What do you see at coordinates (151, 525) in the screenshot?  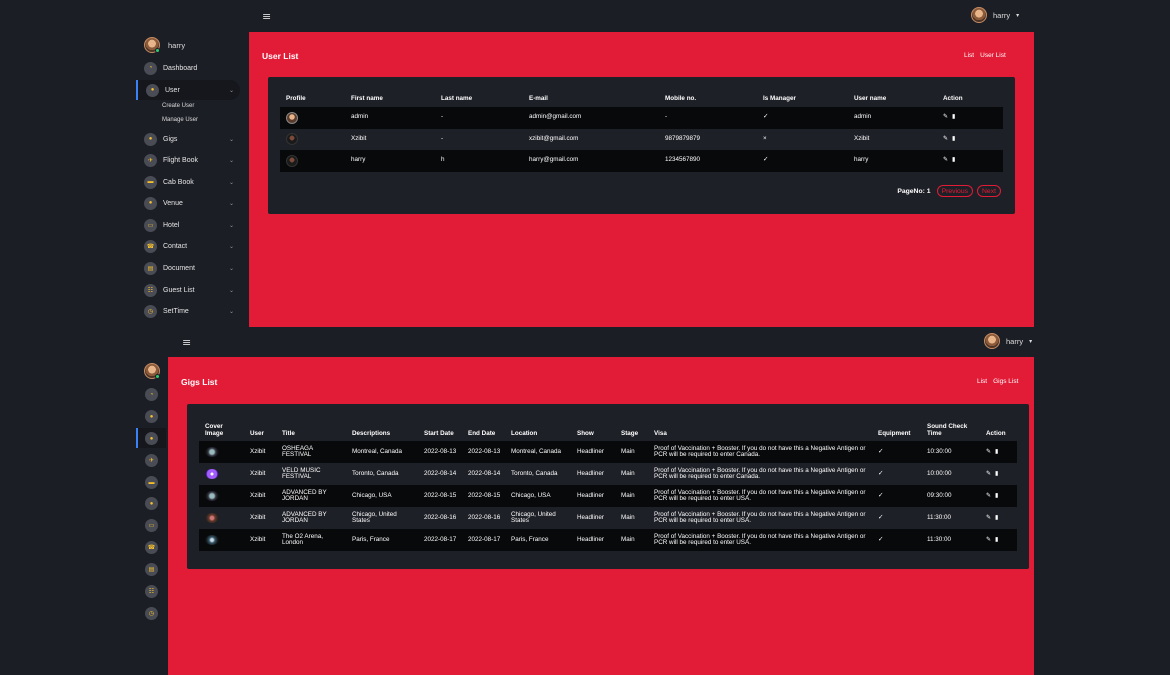 I see `hotel-icon: ▭` at bounding box center [151, 525].